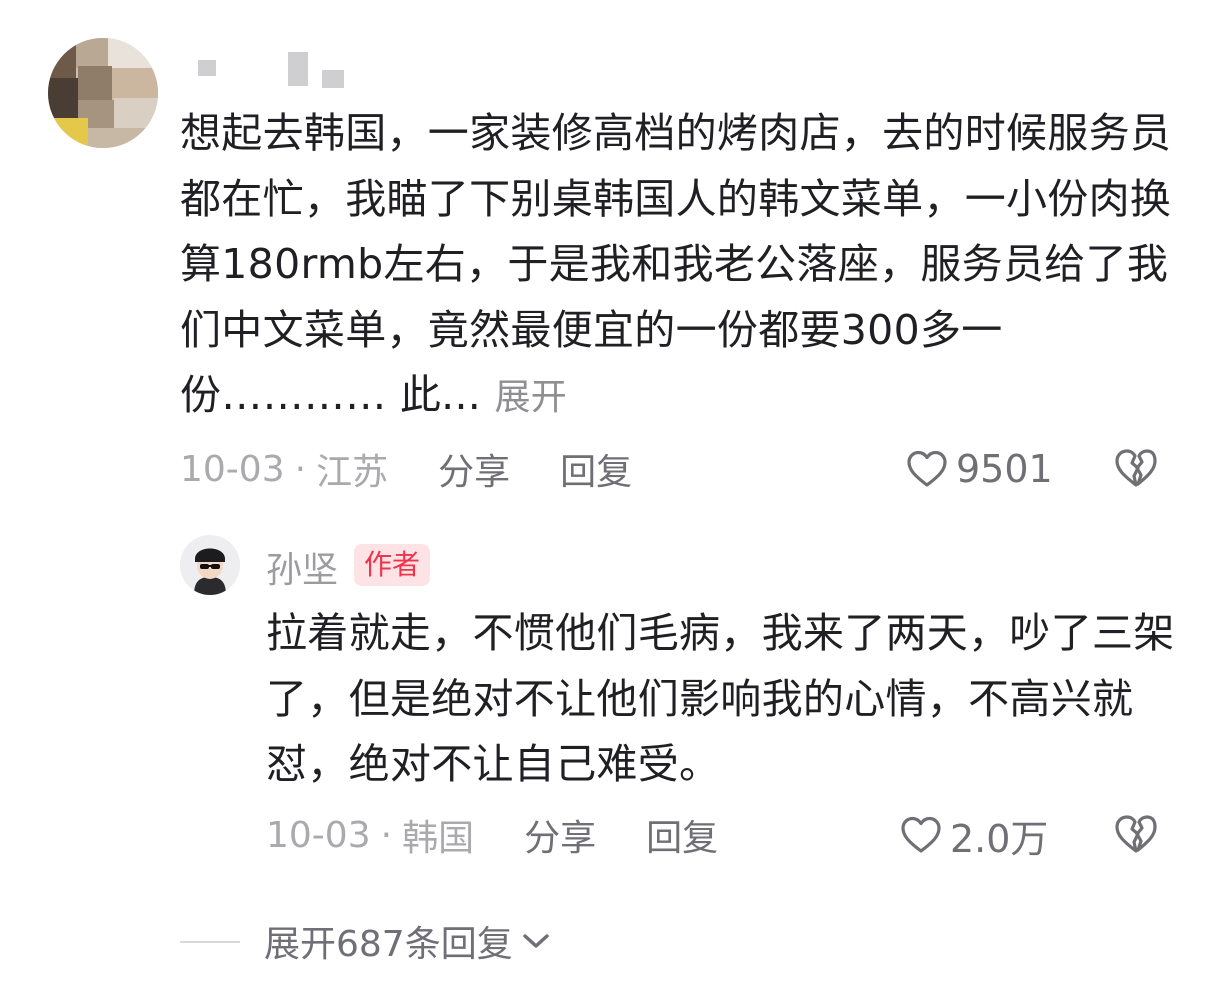 The image size is (1220, 999). Describe the element at coordinates (536, 941) in the screenshot. I see `chevron-down-icon` at that location.